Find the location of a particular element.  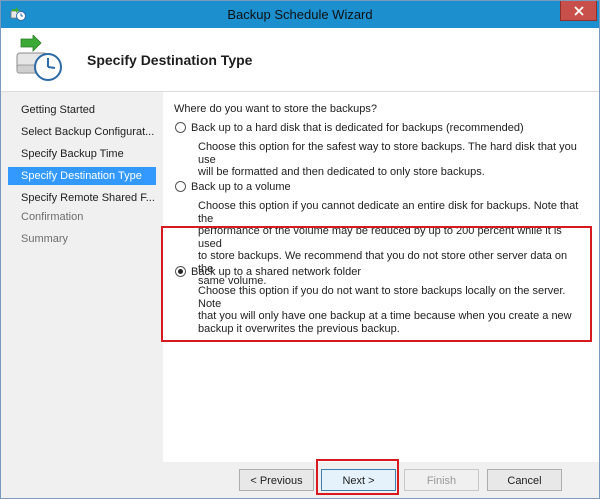

wizard-header: Specify Destination Type is located at coordinates (300, 60).